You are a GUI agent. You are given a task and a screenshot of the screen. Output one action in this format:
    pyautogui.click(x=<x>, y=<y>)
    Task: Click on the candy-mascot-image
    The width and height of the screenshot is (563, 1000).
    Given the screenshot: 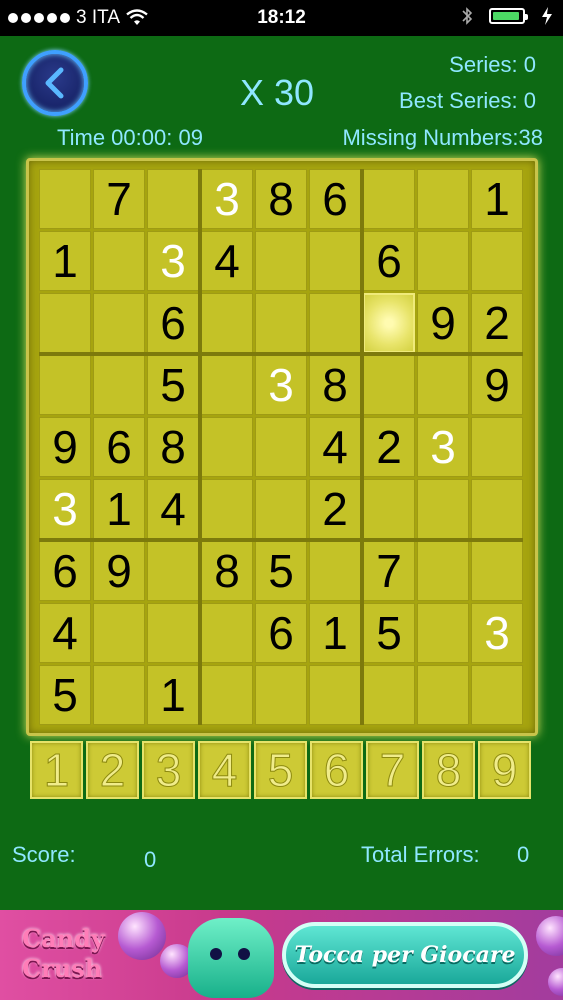 What is the action you would take?
    pyautogui.click(x=231, y=958)
    